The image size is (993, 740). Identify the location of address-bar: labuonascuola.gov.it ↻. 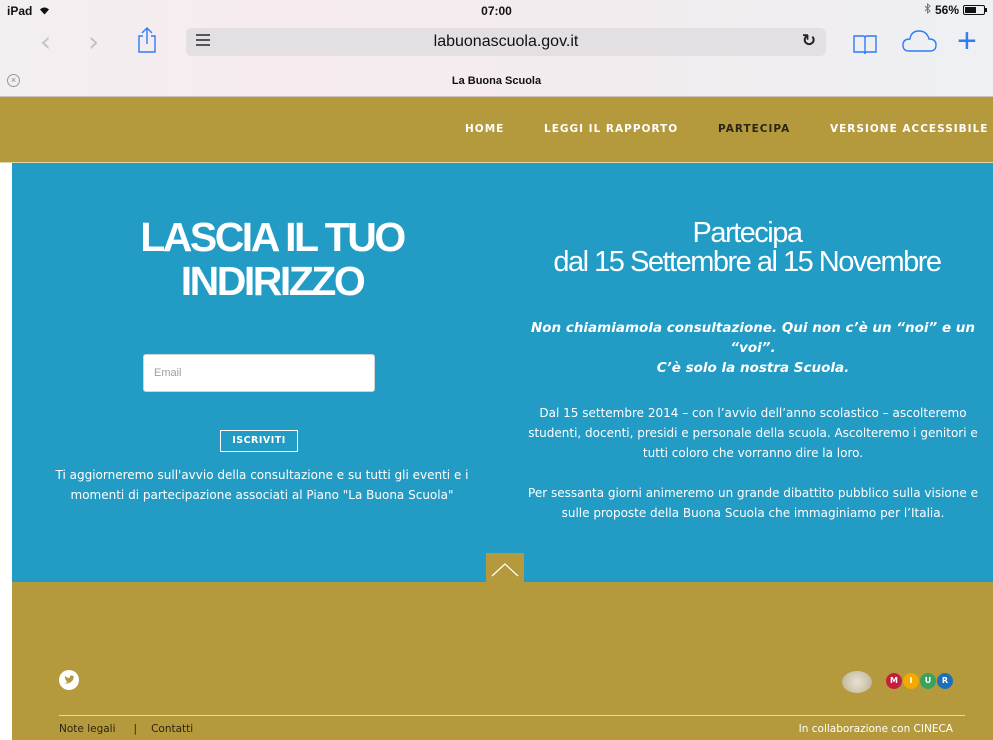
(506, 42).